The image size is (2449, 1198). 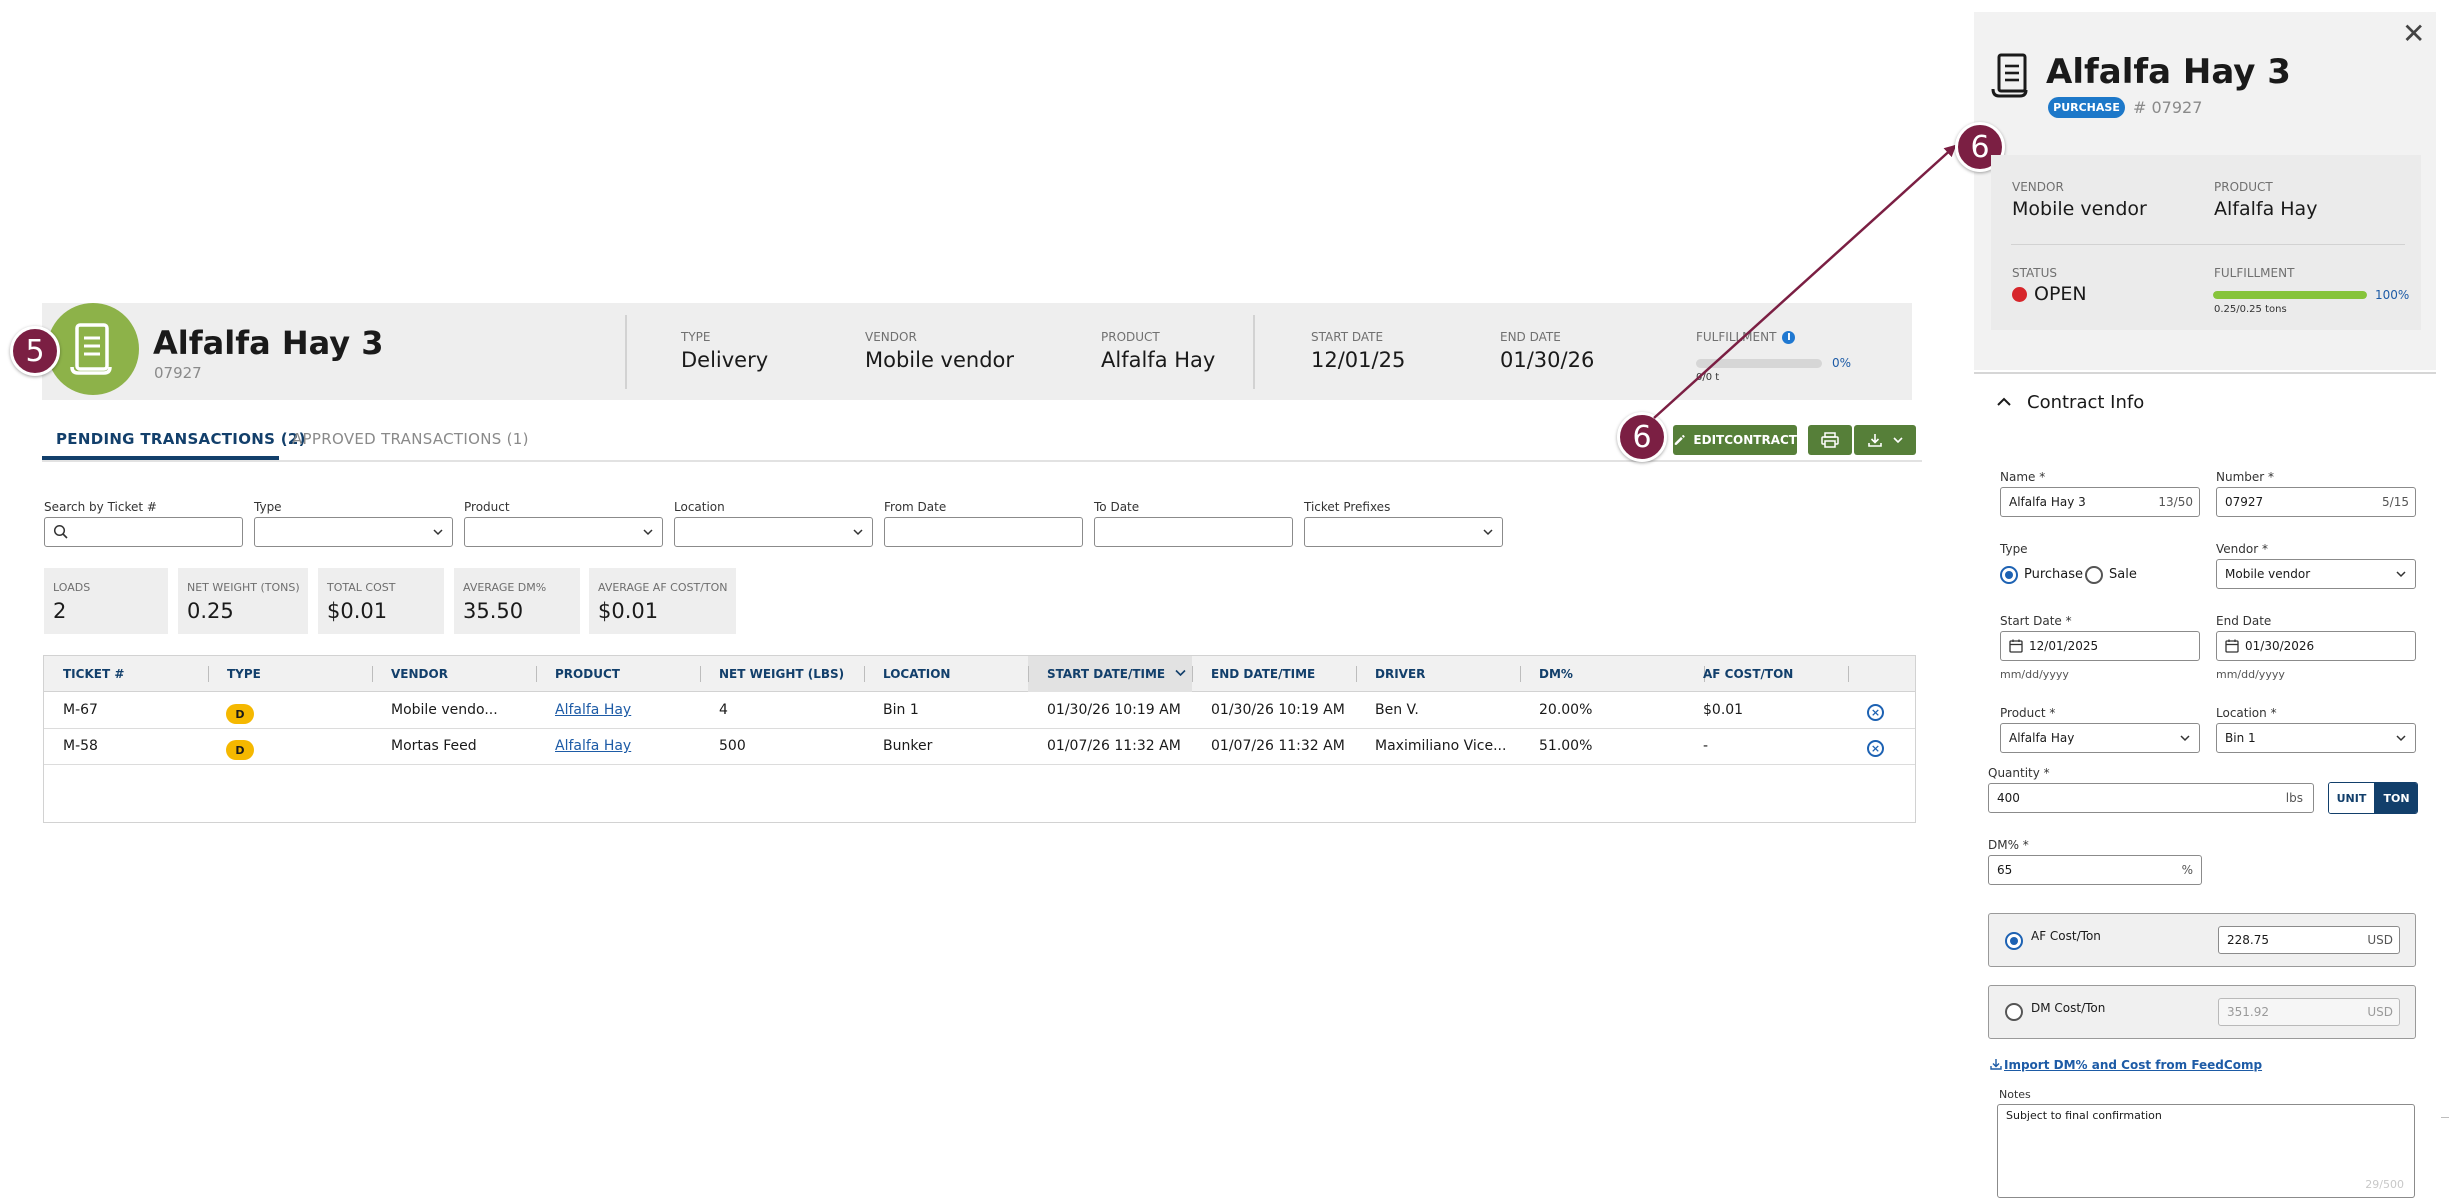 I want to click on dm-cost-radio, so click(x=2014, y=1012).